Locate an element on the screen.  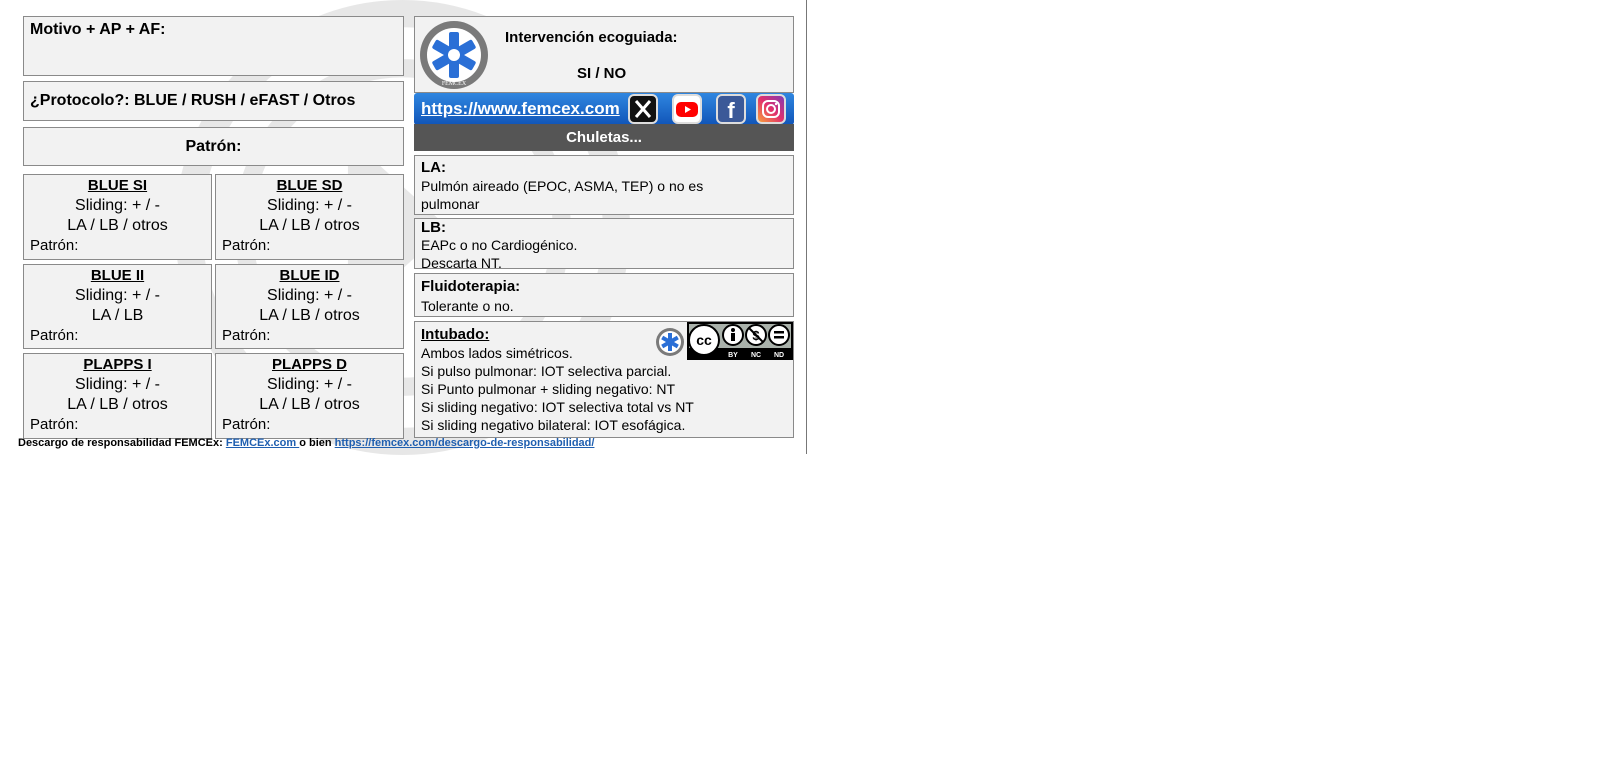
lb-title: LB: is located at coordinates (433, 227).